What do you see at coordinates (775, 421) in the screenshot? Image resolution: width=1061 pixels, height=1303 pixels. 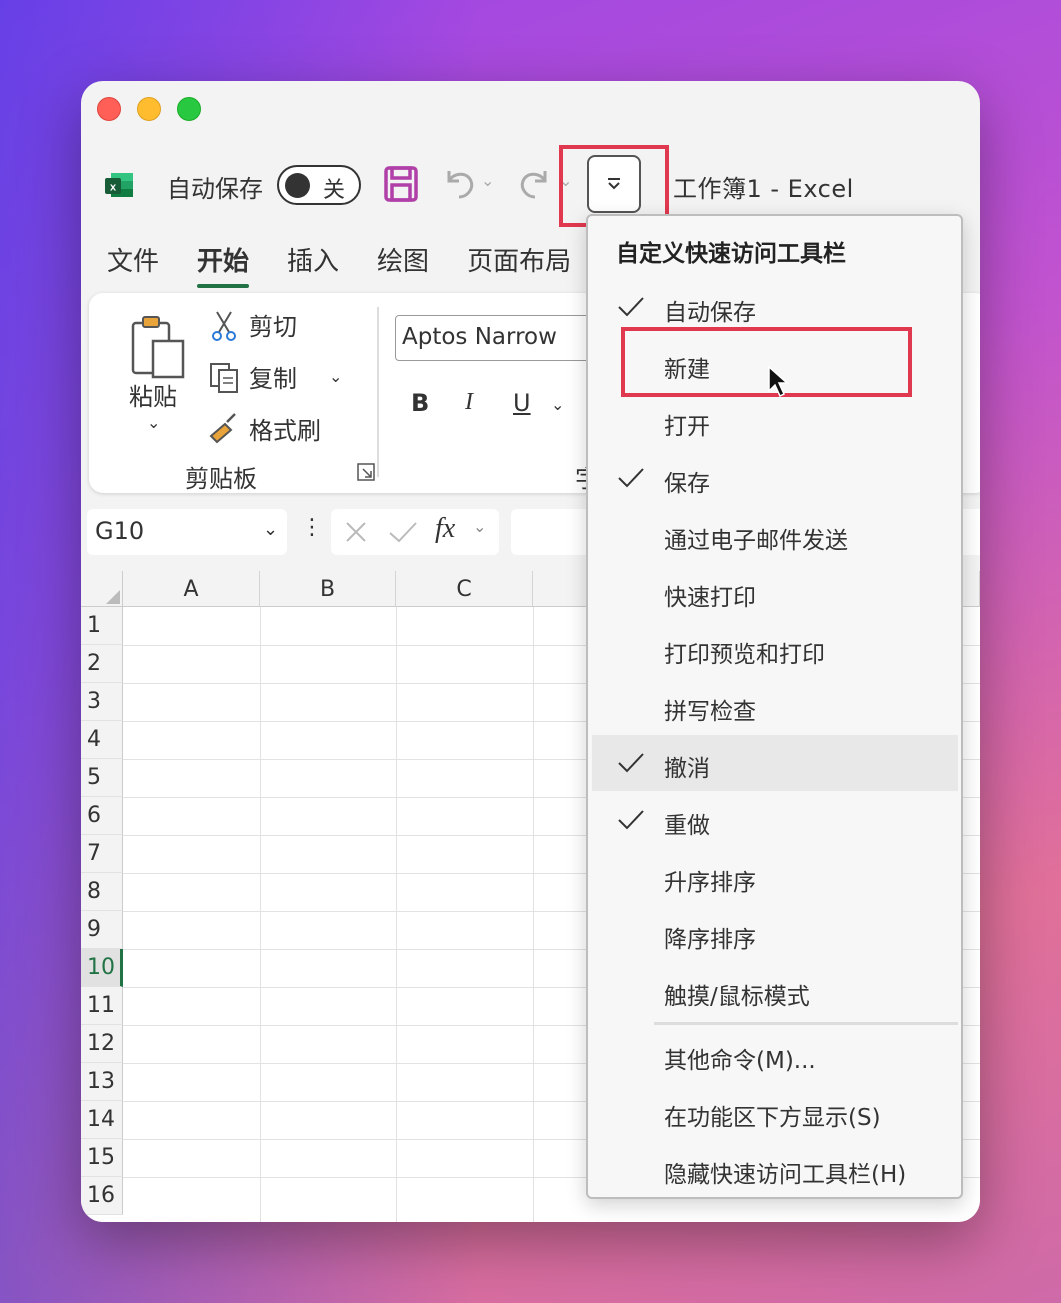 I see `menu-item-open: 打开` at bounding box center [775, 421].